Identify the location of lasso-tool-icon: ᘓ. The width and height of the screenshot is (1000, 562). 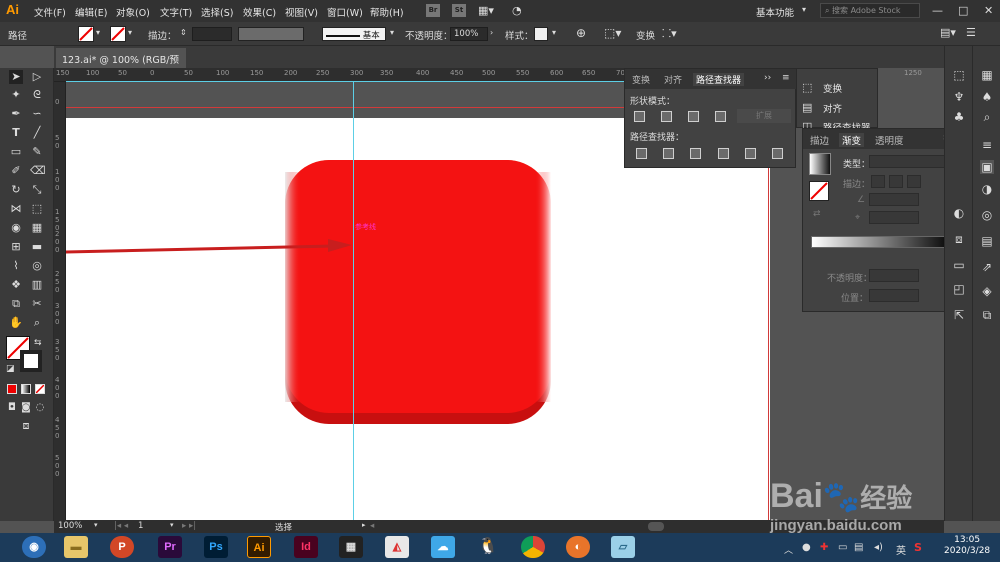
(37, 95).